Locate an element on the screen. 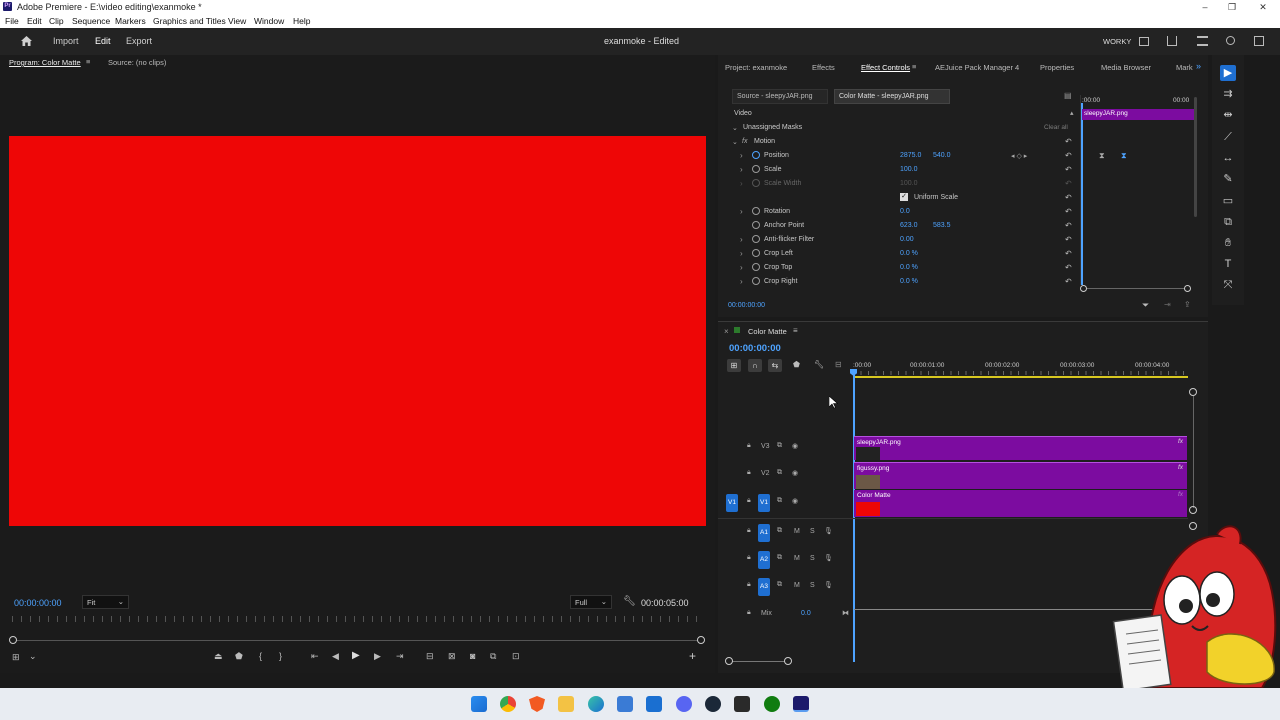 The image size is (1280, 720). premiere-icon is located at coordinates (801, 704).